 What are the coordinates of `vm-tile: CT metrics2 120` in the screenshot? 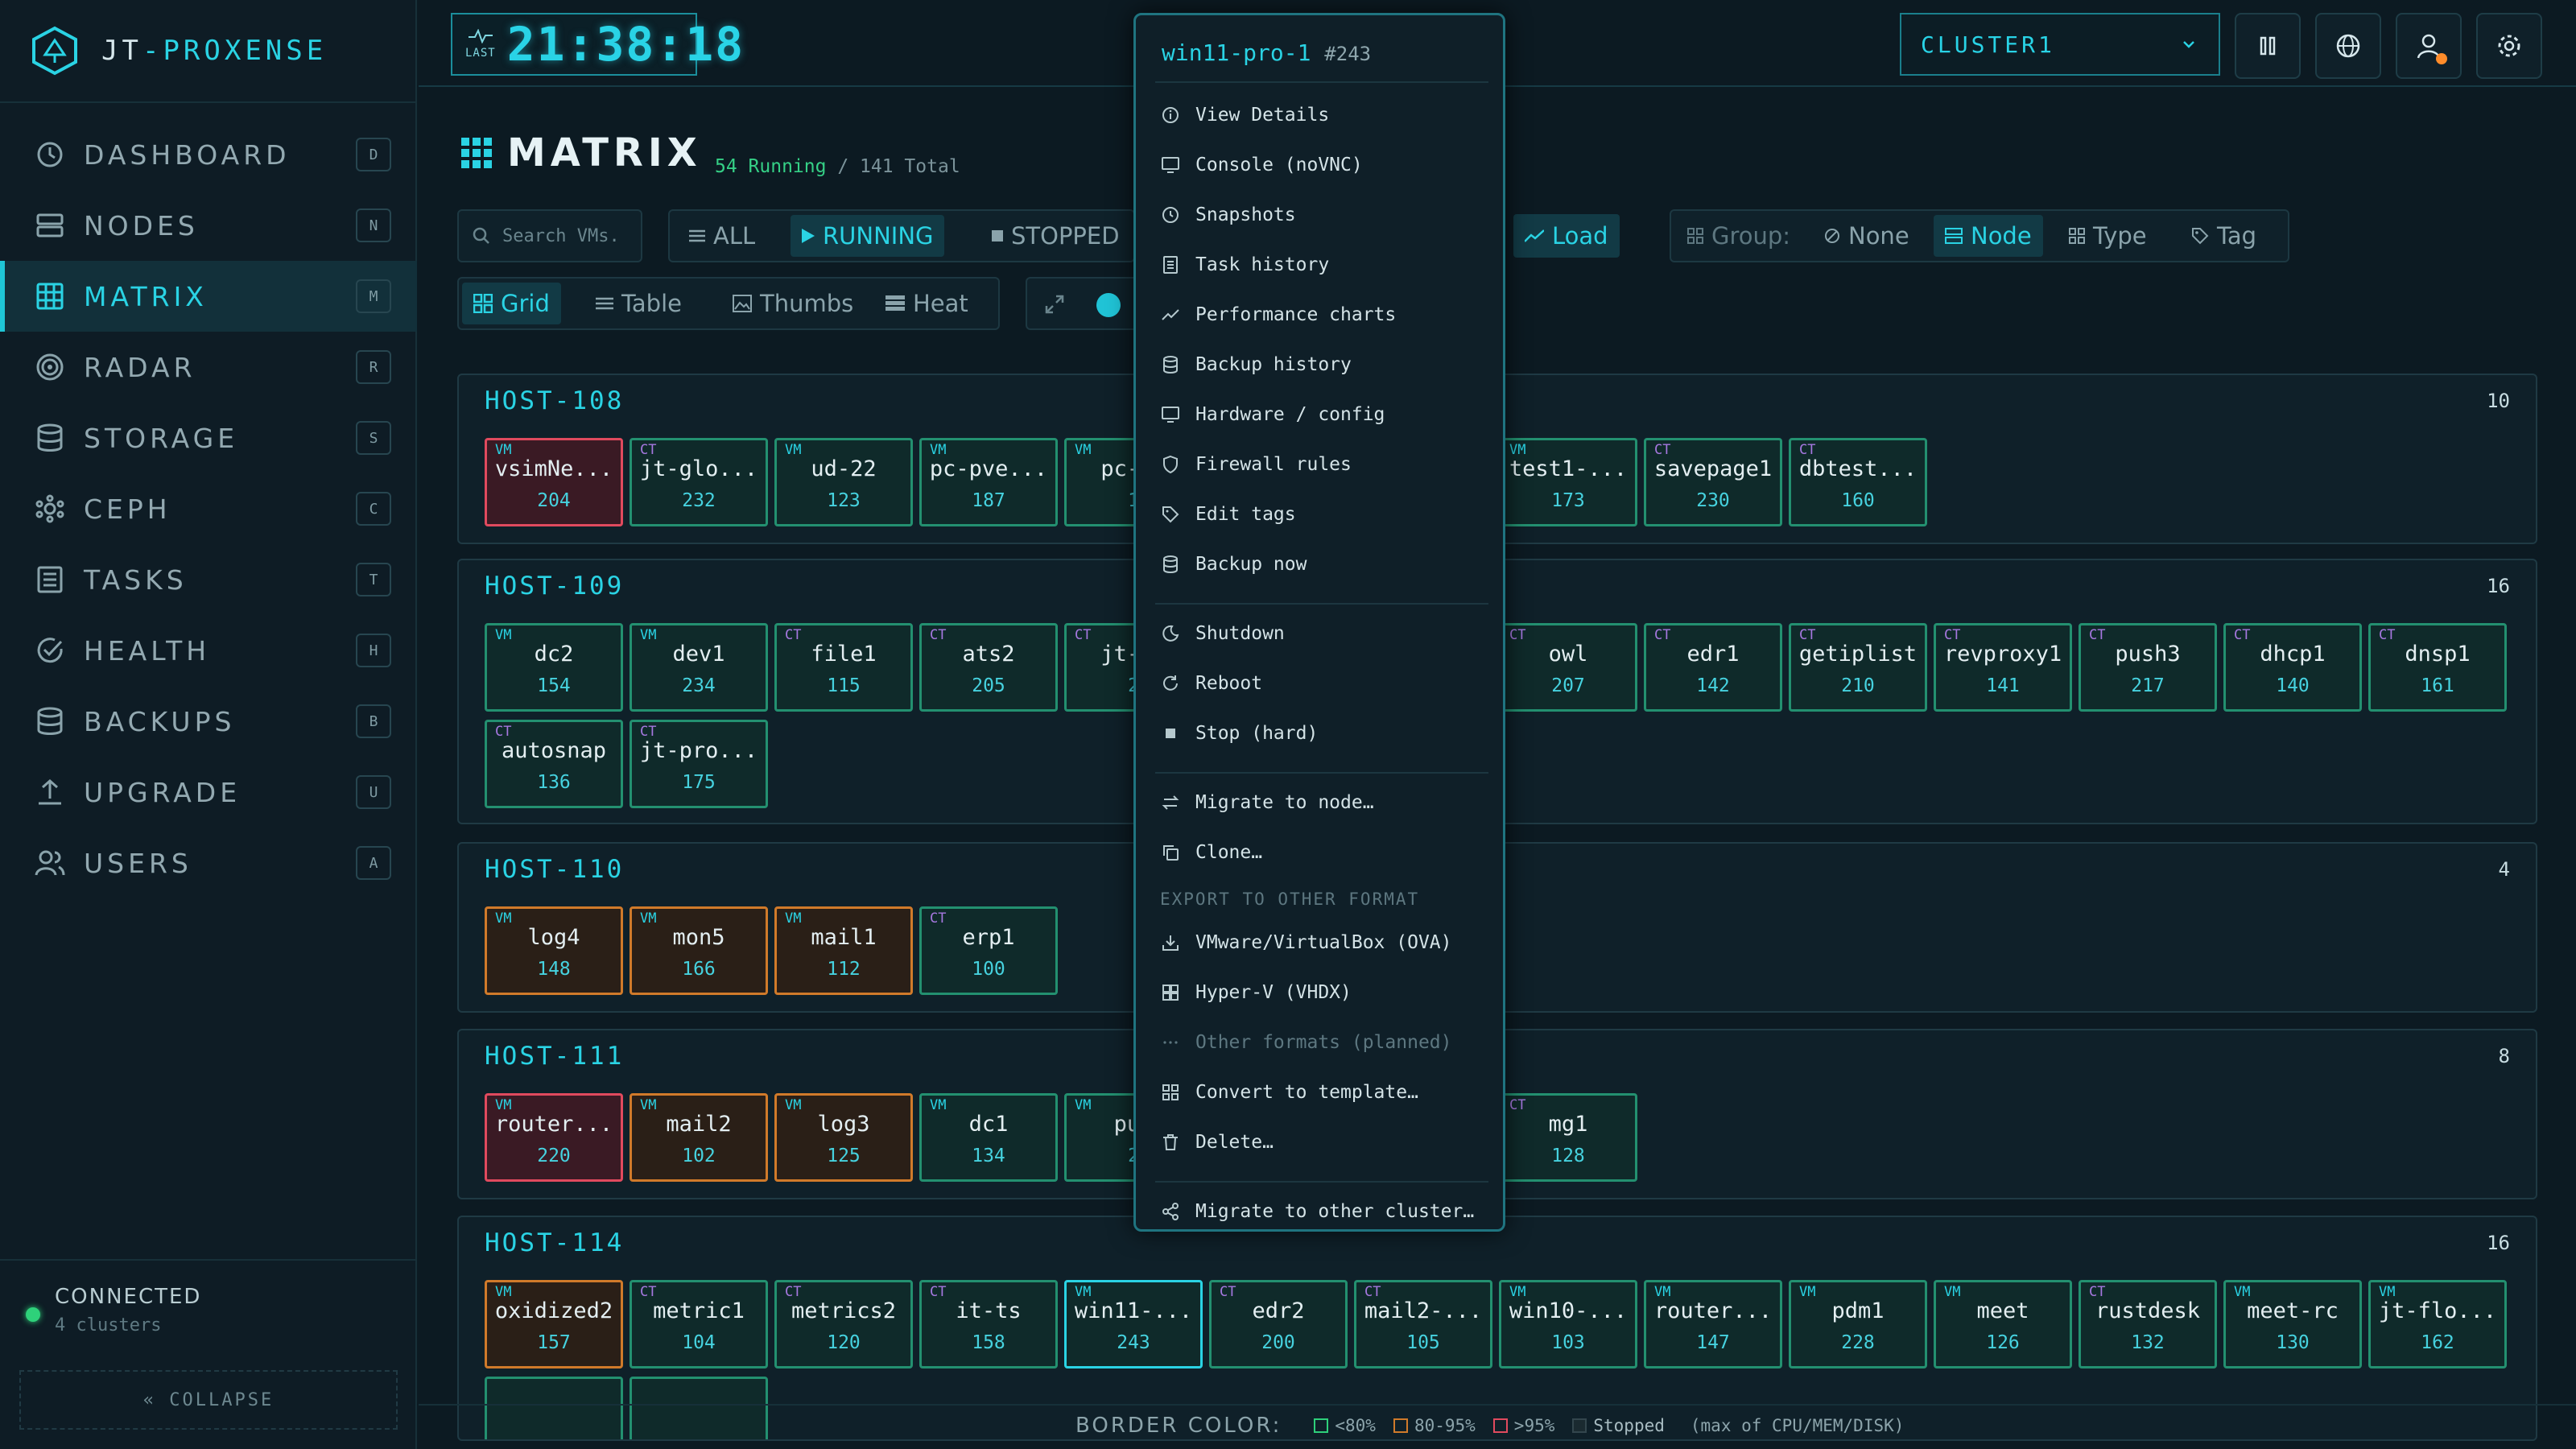 It's located at (844, 1324).